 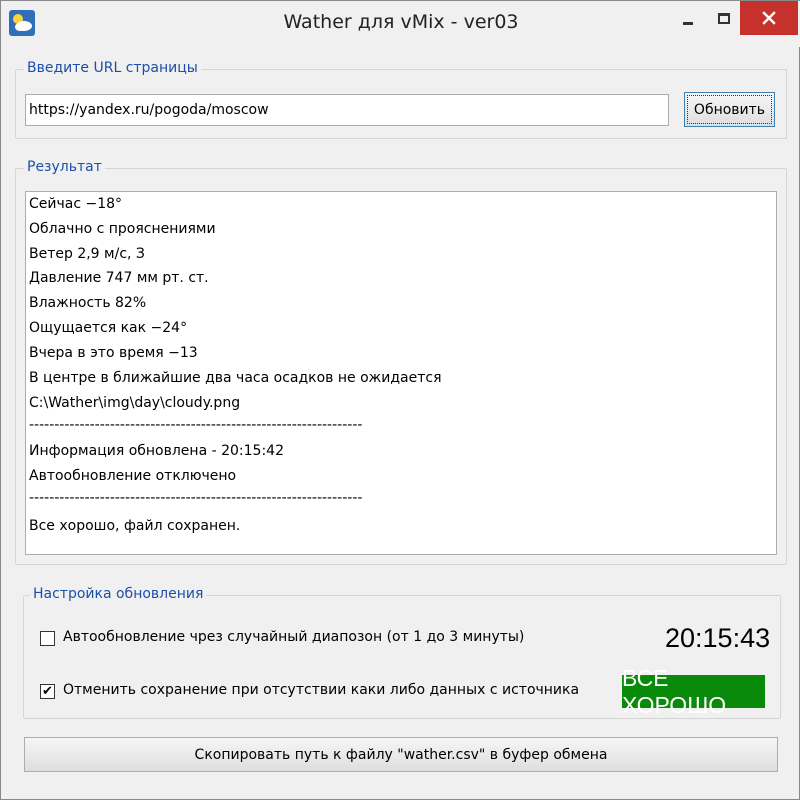 I want to click on cancel-save-checkbox: ✔, so click(x=47, y=691).